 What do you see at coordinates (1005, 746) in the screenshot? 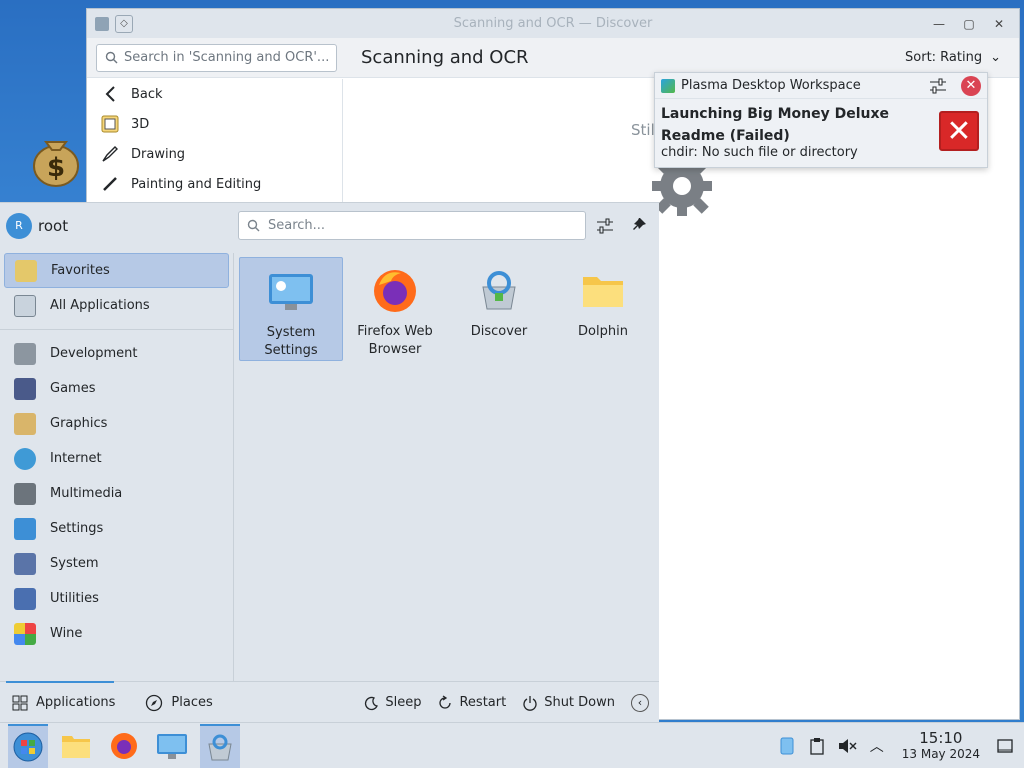
I see `show-desktop-icon` at bounding box center [1005, 746].